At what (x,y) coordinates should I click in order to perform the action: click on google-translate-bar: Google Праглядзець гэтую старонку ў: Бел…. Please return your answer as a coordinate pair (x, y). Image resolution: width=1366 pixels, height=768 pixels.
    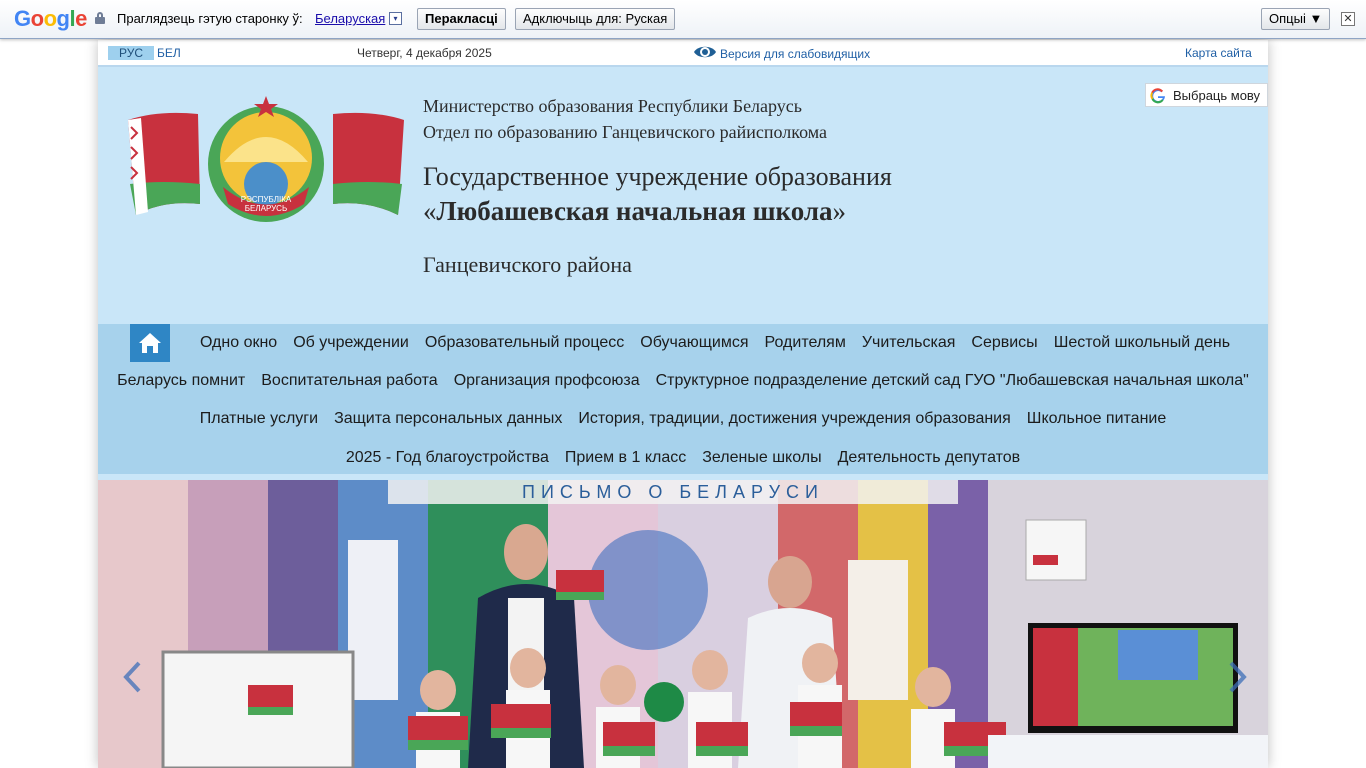
    Looking at the image, I should click on (683, 19).